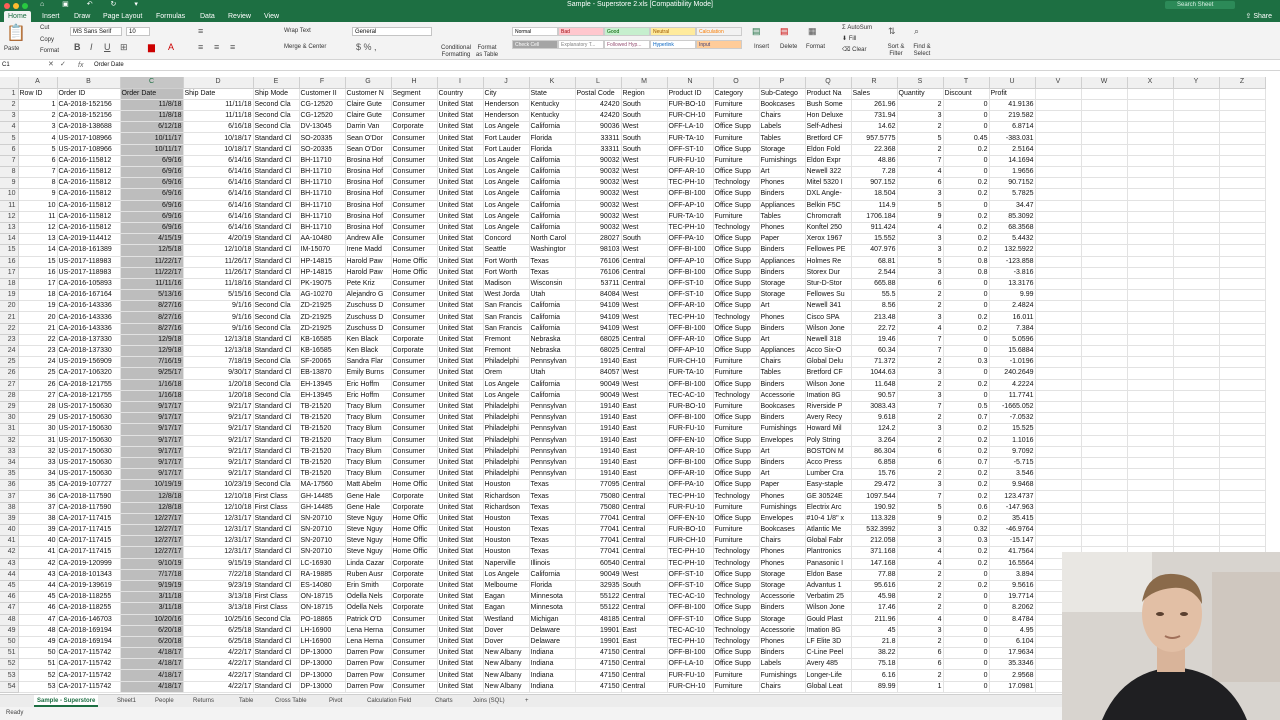 This screenshot has width=1280, height=720. What do you see at coordinates (38, 664) in the screenshot?
I see `cell: 51` at bounding box center [38, 664].